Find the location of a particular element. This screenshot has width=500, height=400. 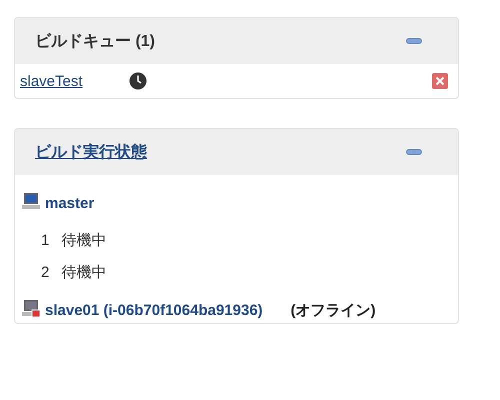

panel-title: ビルドキュー (1) is located at coordinates (95, 42).